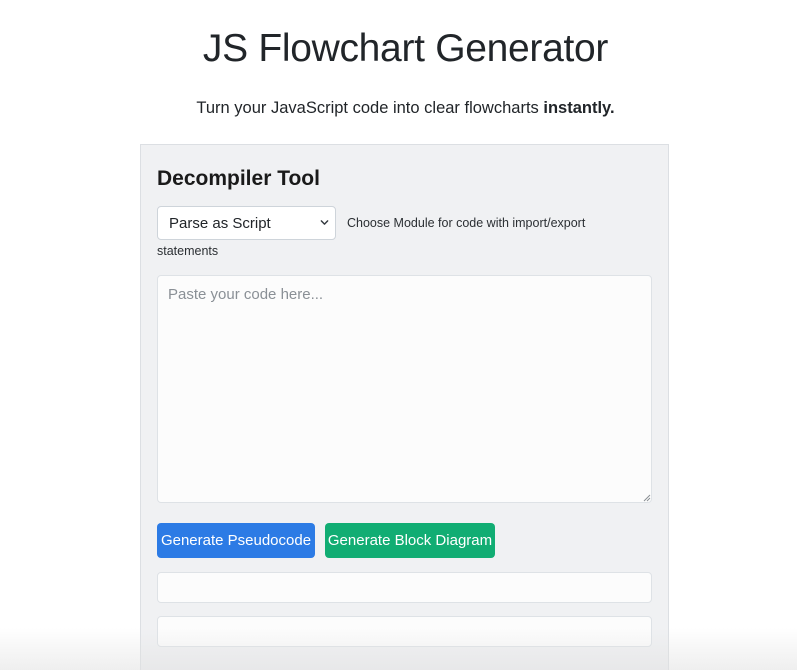 This screenshot has width=797, height=670. What do you see at coordinates (220, 223) in the screenshot?
I see `parse-mode-value: Parse as Script` at bounding box center [220, 223].